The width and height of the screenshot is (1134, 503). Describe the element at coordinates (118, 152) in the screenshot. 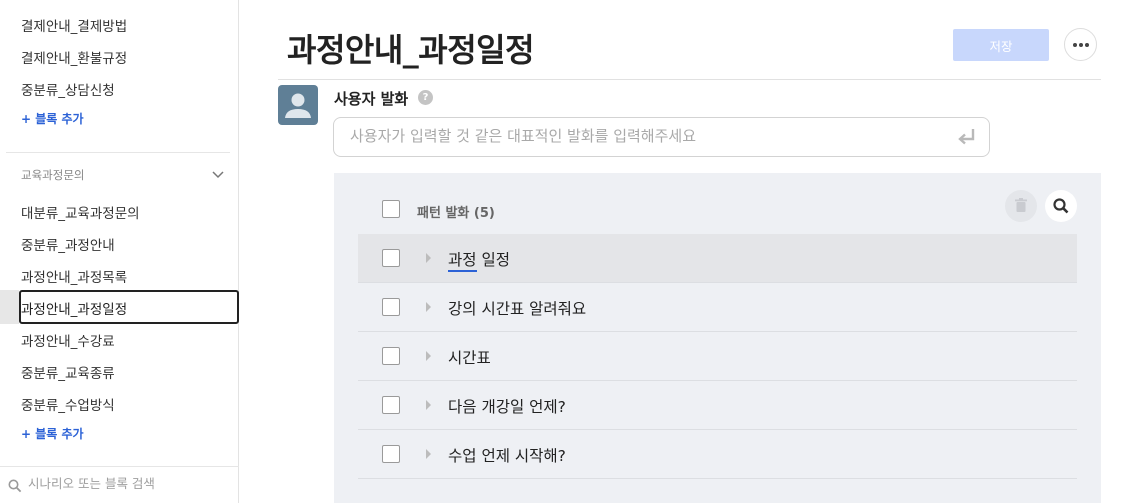

I see `sidebar-divider` at that location.